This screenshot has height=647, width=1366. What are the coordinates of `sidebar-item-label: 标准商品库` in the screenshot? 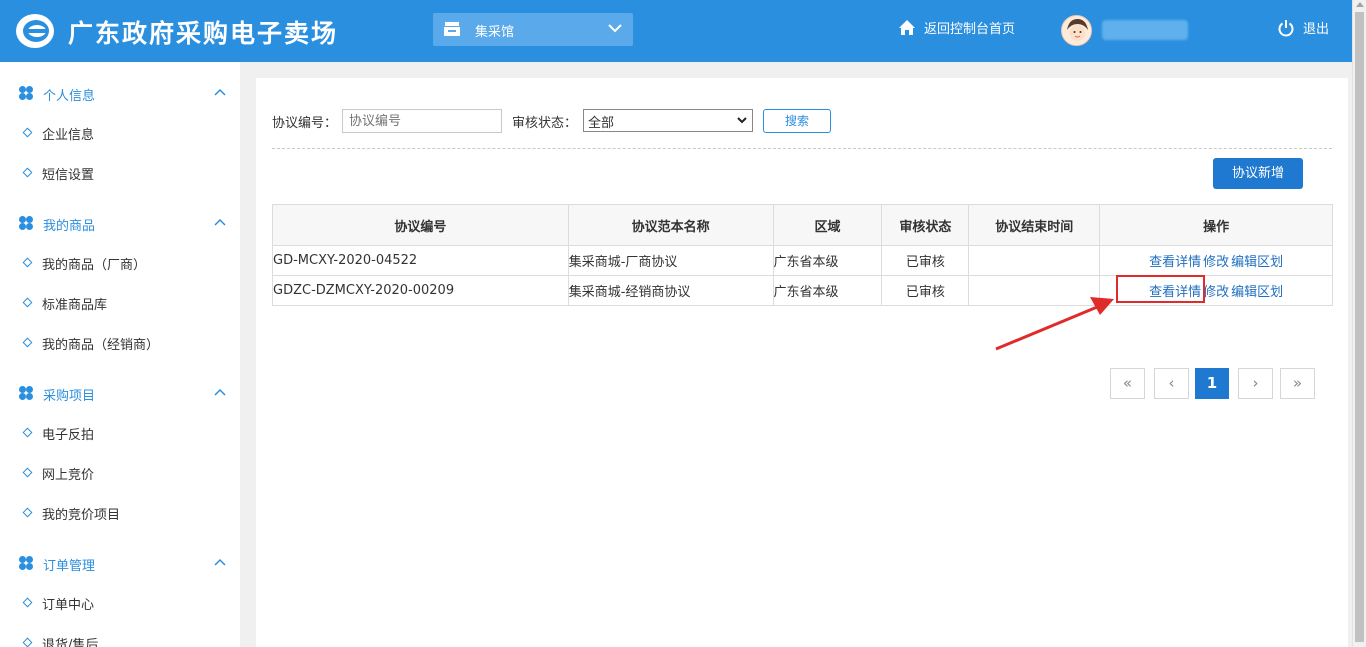 It's located at (75, 305).